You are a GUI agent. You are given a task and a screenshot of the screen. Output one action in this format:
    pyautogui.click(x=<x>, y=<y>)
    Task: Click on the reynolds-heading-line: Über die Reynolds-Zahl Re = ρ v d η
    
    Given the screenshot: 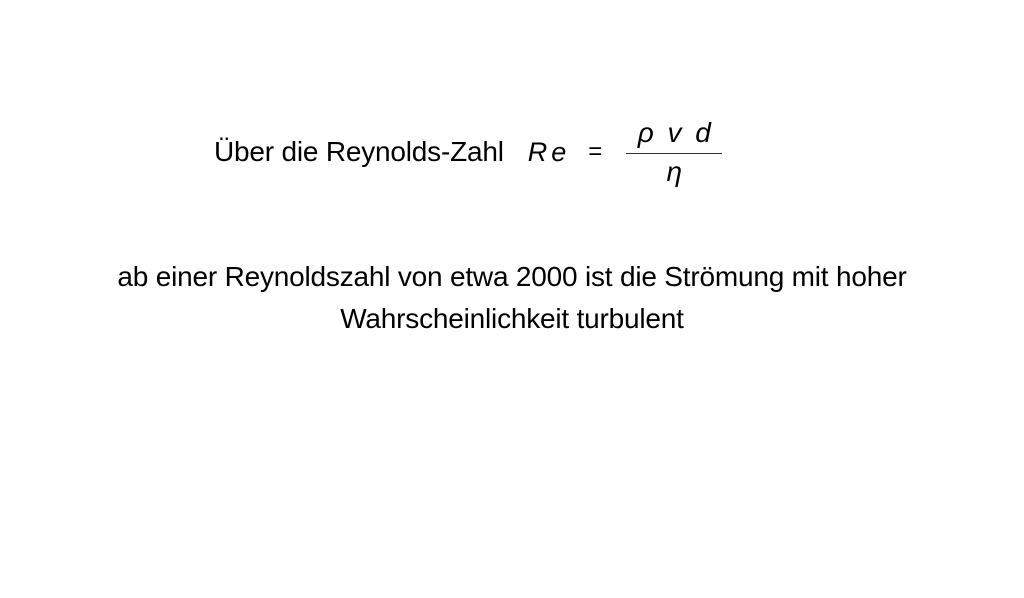 What is the action you would take?
    pyautogui.click(x=468, y=152)
    